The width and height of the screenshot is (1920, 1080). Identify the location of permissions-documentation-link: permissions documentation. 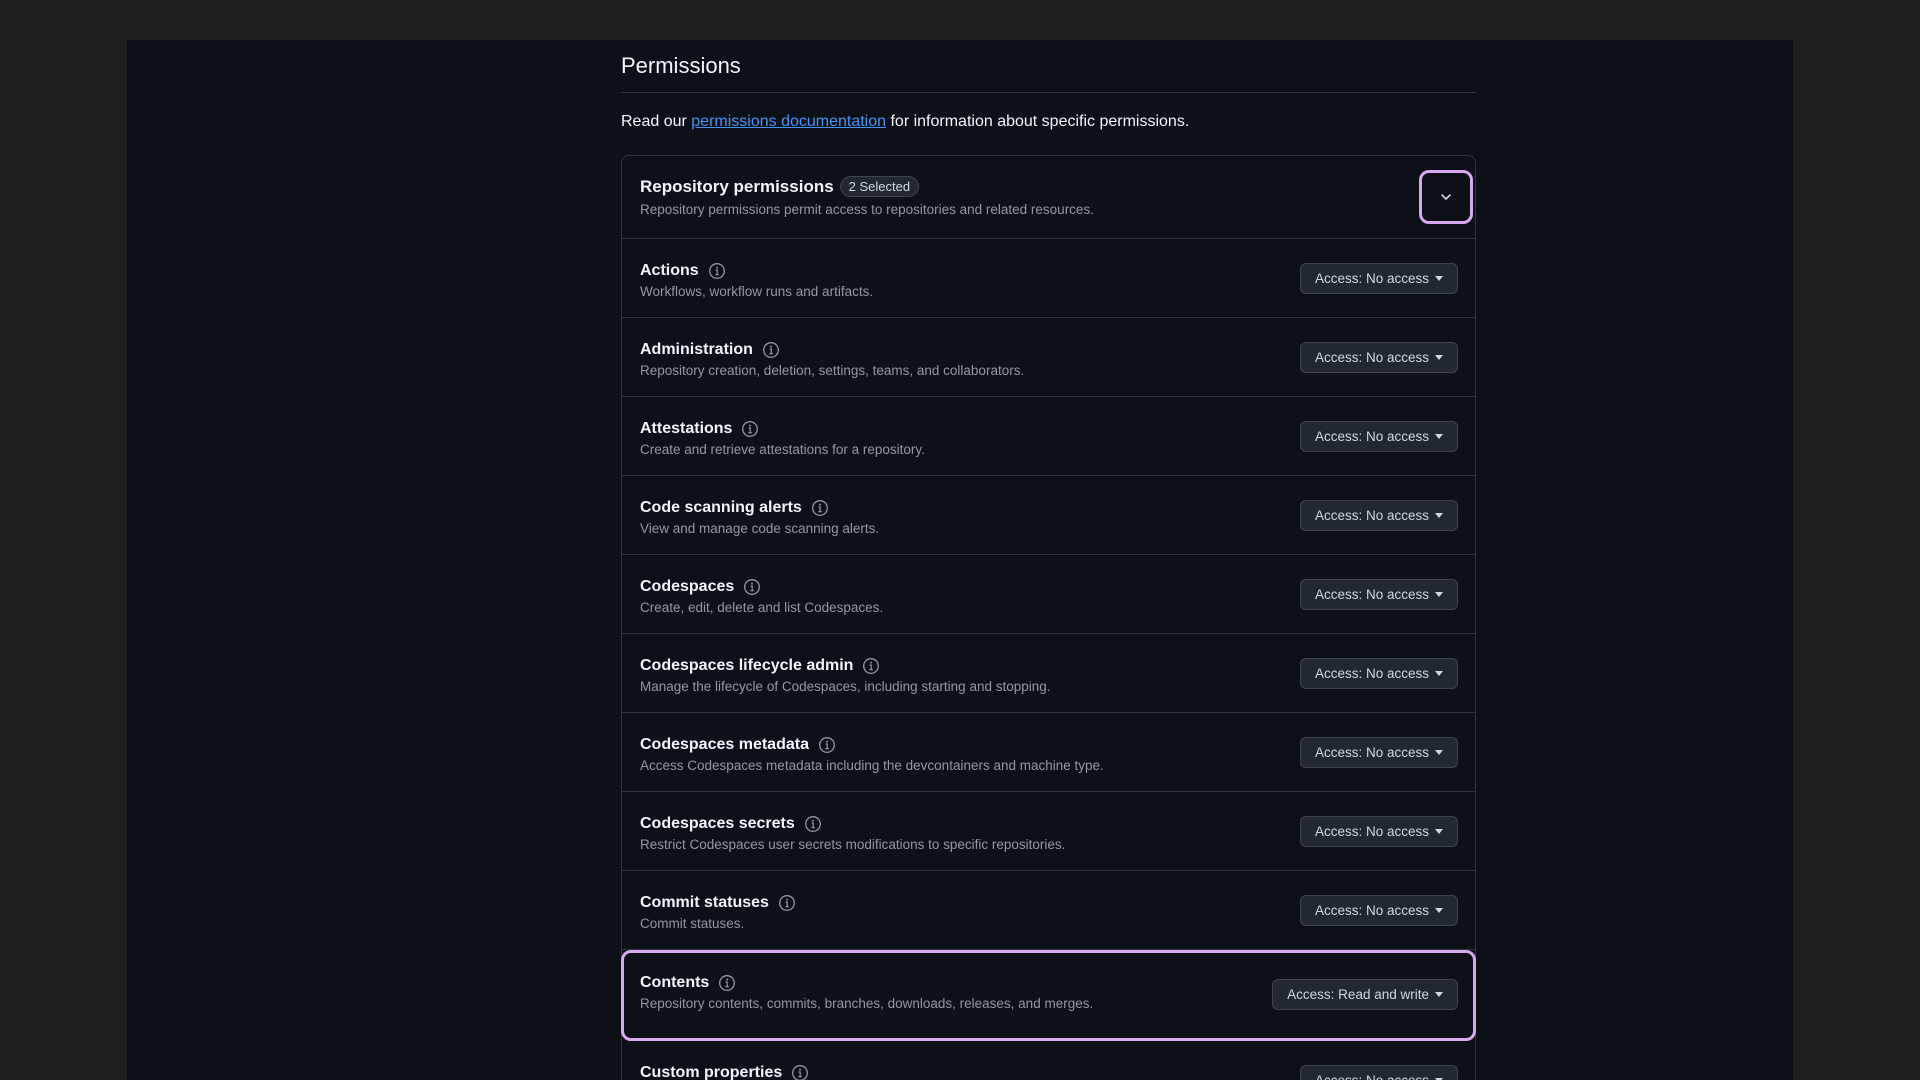
(788, 121).